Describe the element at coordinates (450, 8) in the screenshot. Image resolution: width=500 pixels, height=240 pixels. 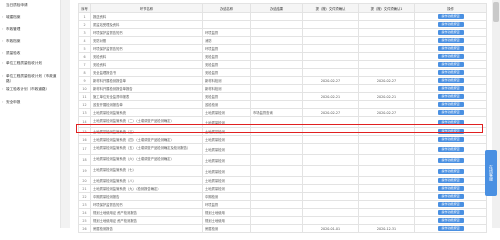
I see `col-header: 操作` at that location.